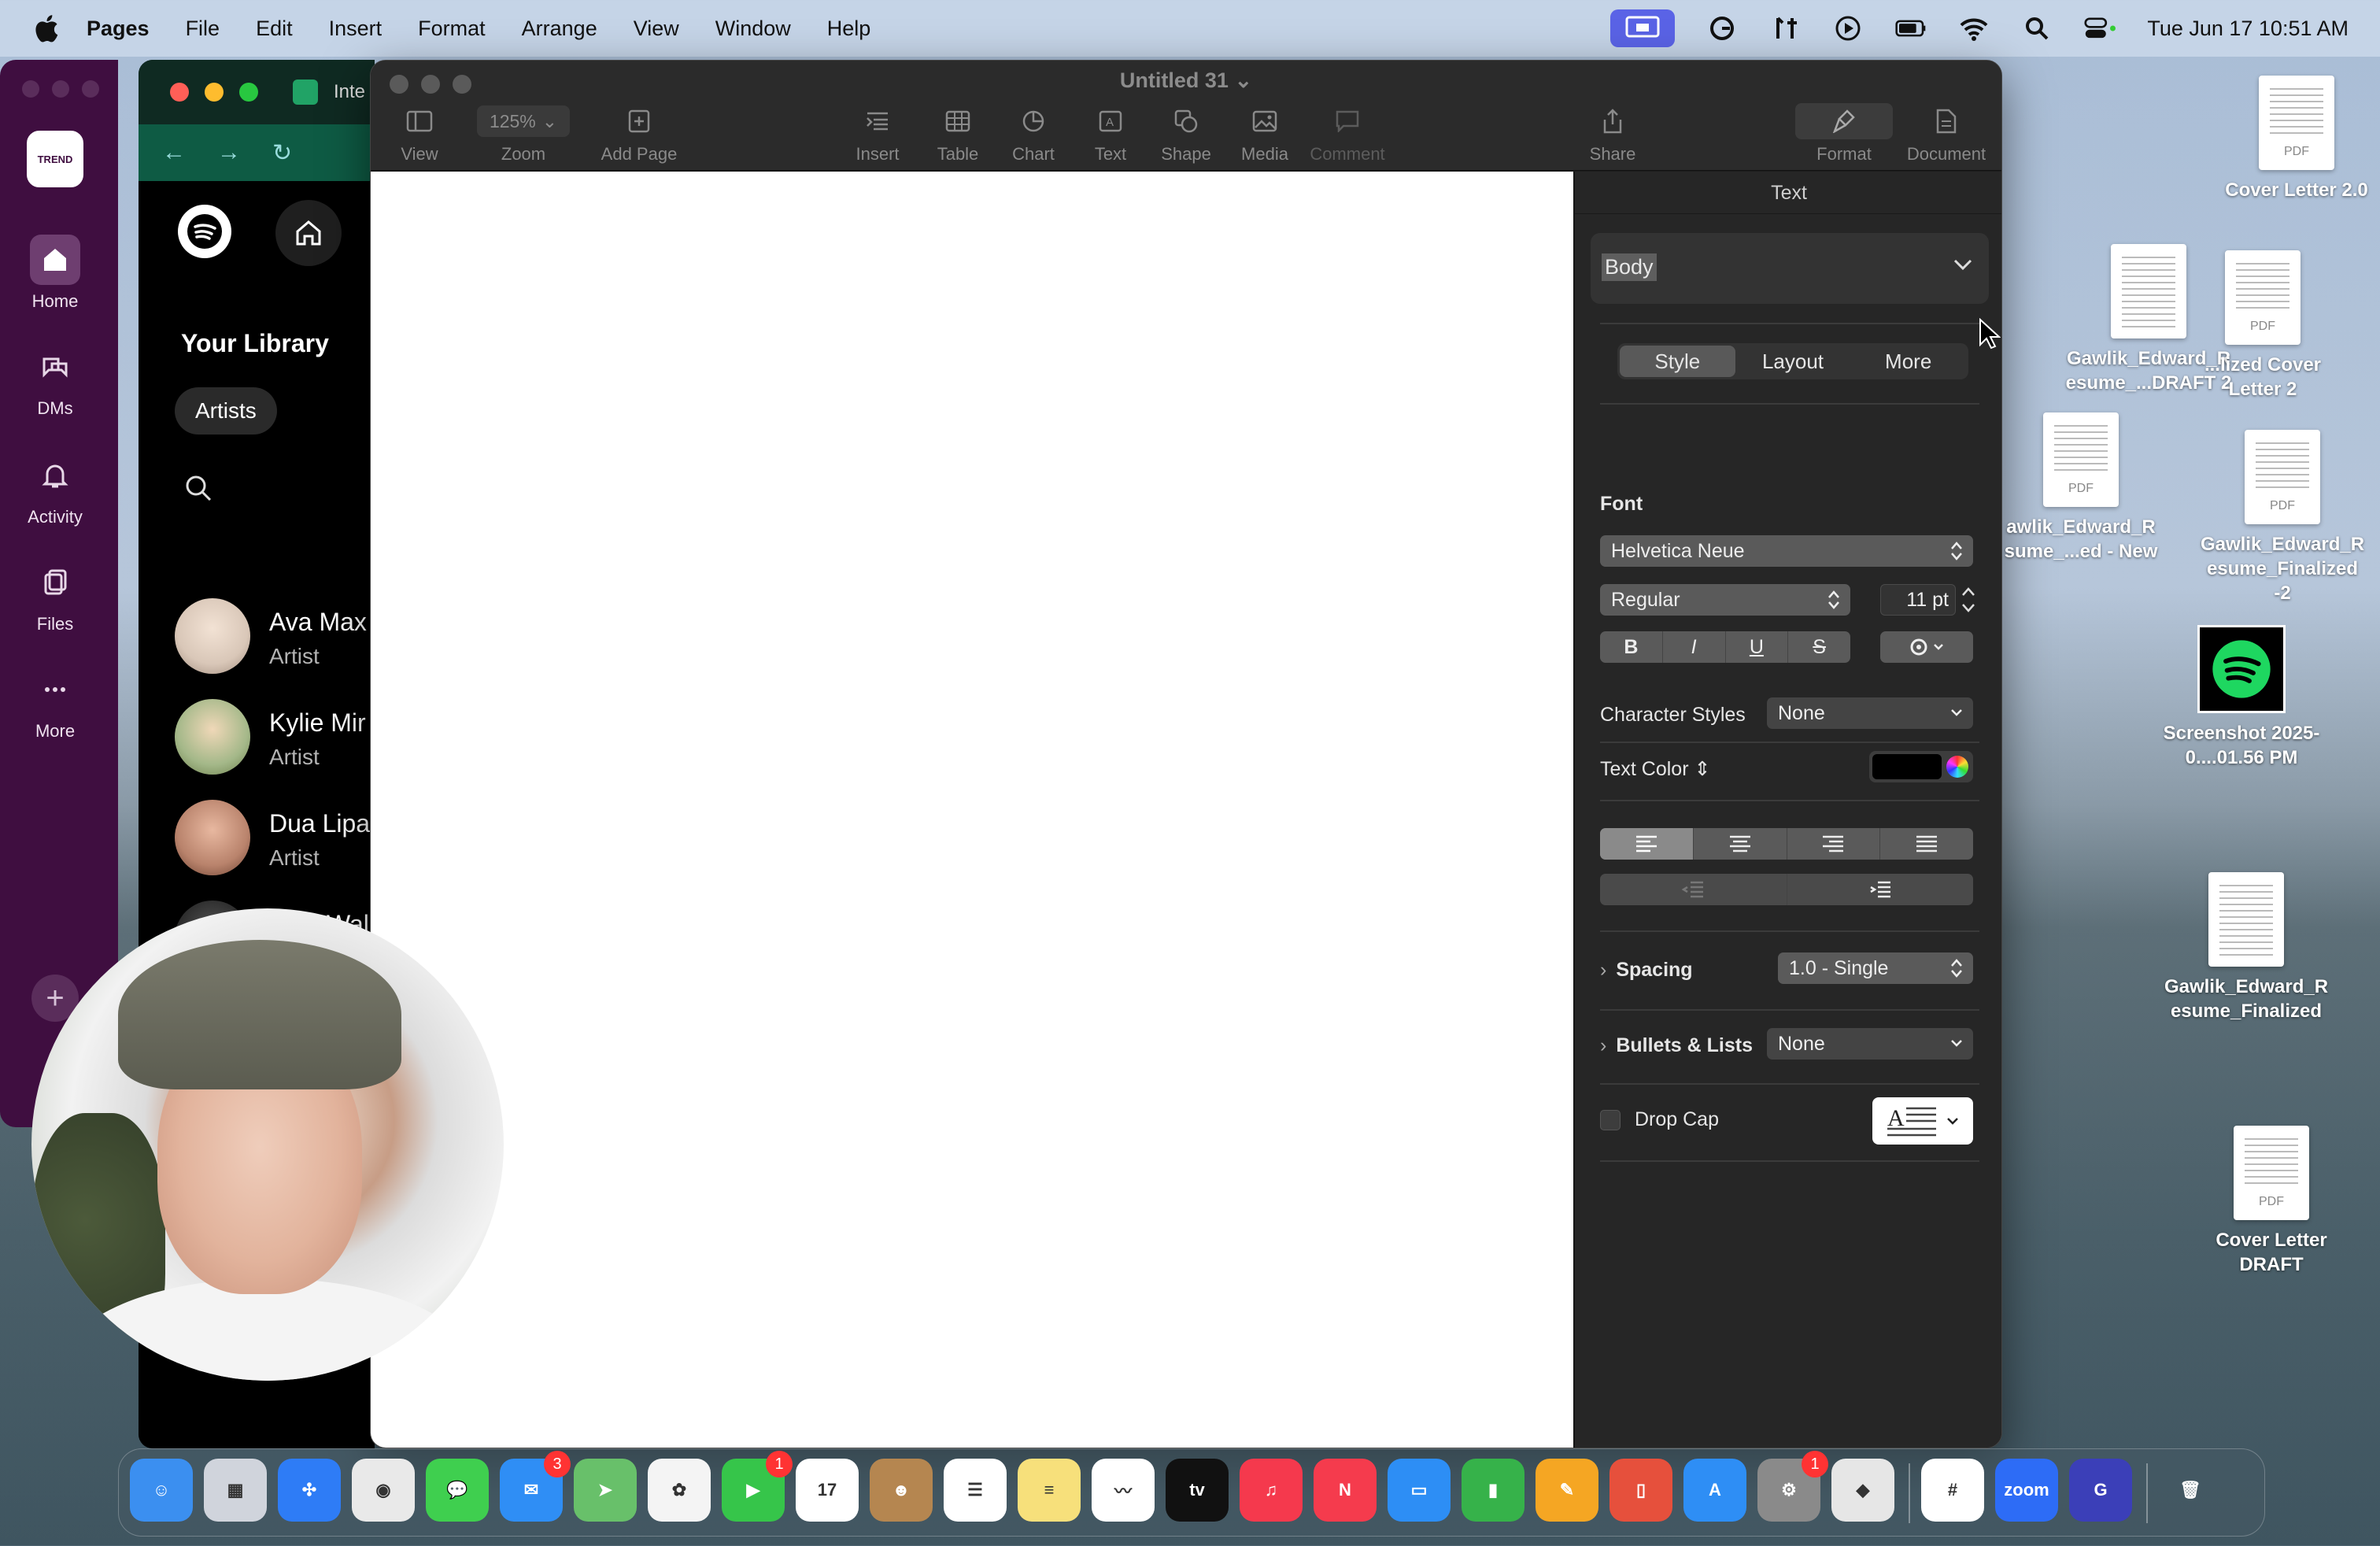  Describe the element at coordinates (1876, 968) in the screenshot. I see `spacing-popup: 1.0 - Single` at that location.